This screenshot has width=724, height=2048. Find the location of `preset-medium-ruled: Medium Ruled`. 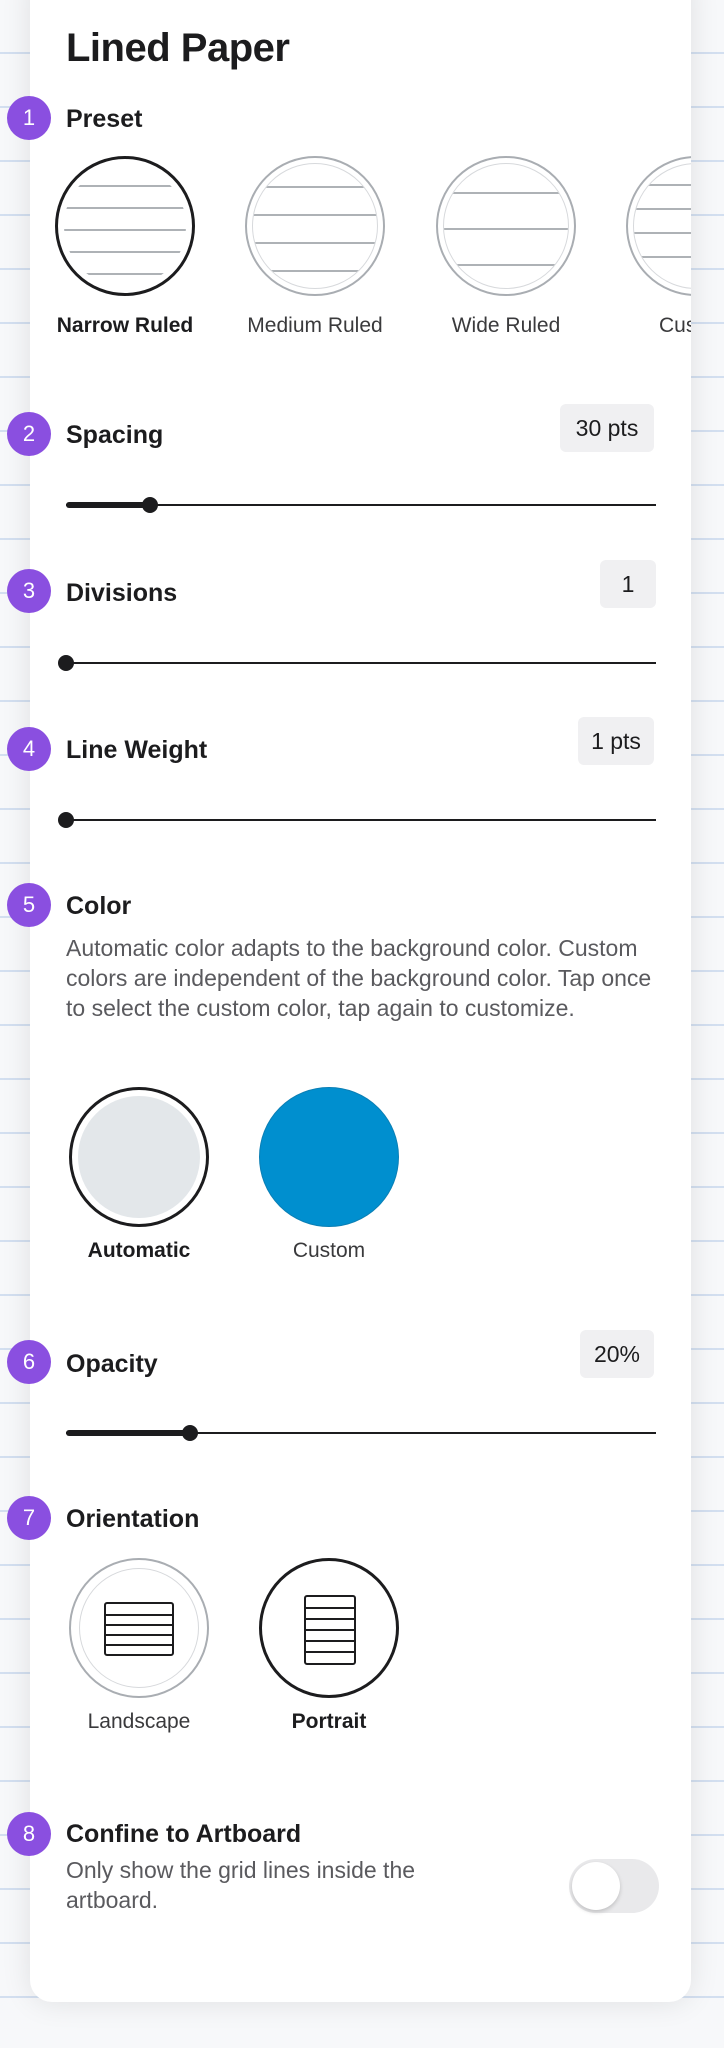

preset-medium-ruled: Medium Ruled is located at coordinates (315, 247).